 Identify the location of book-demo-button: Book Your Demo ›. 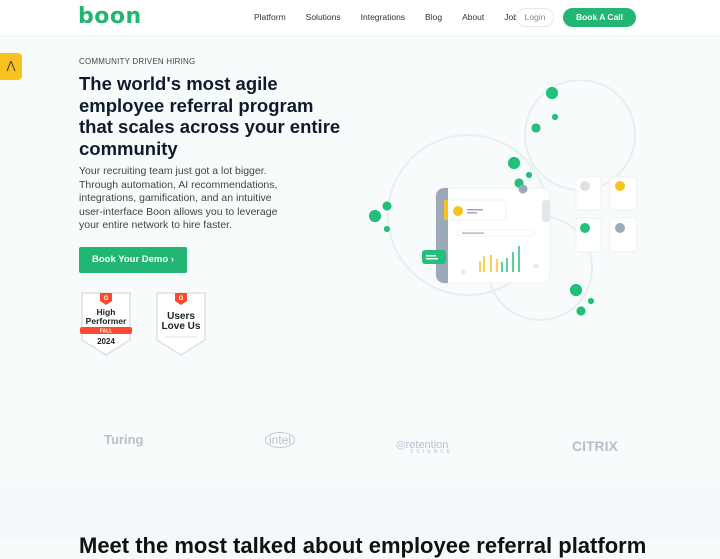
(133, 260).